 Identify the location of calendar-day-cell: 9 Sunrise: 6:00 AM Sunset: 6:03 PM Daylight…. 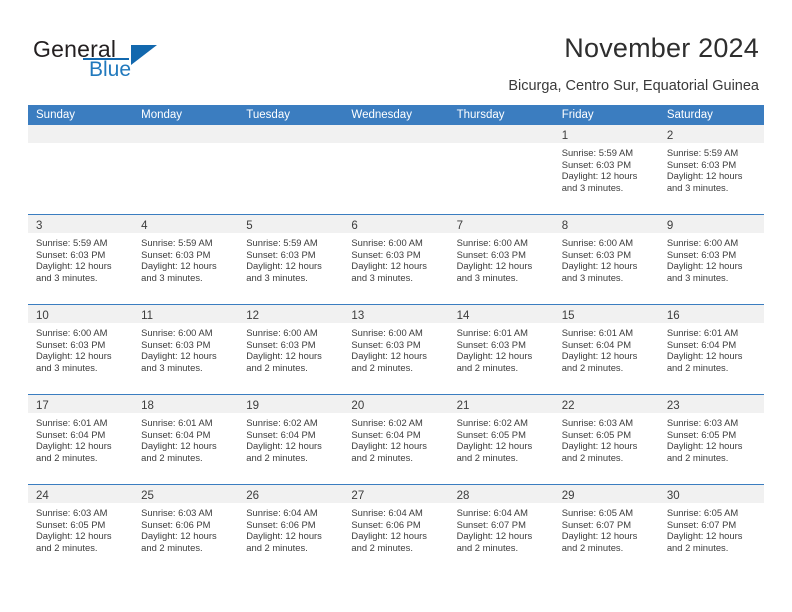
(711, 259).